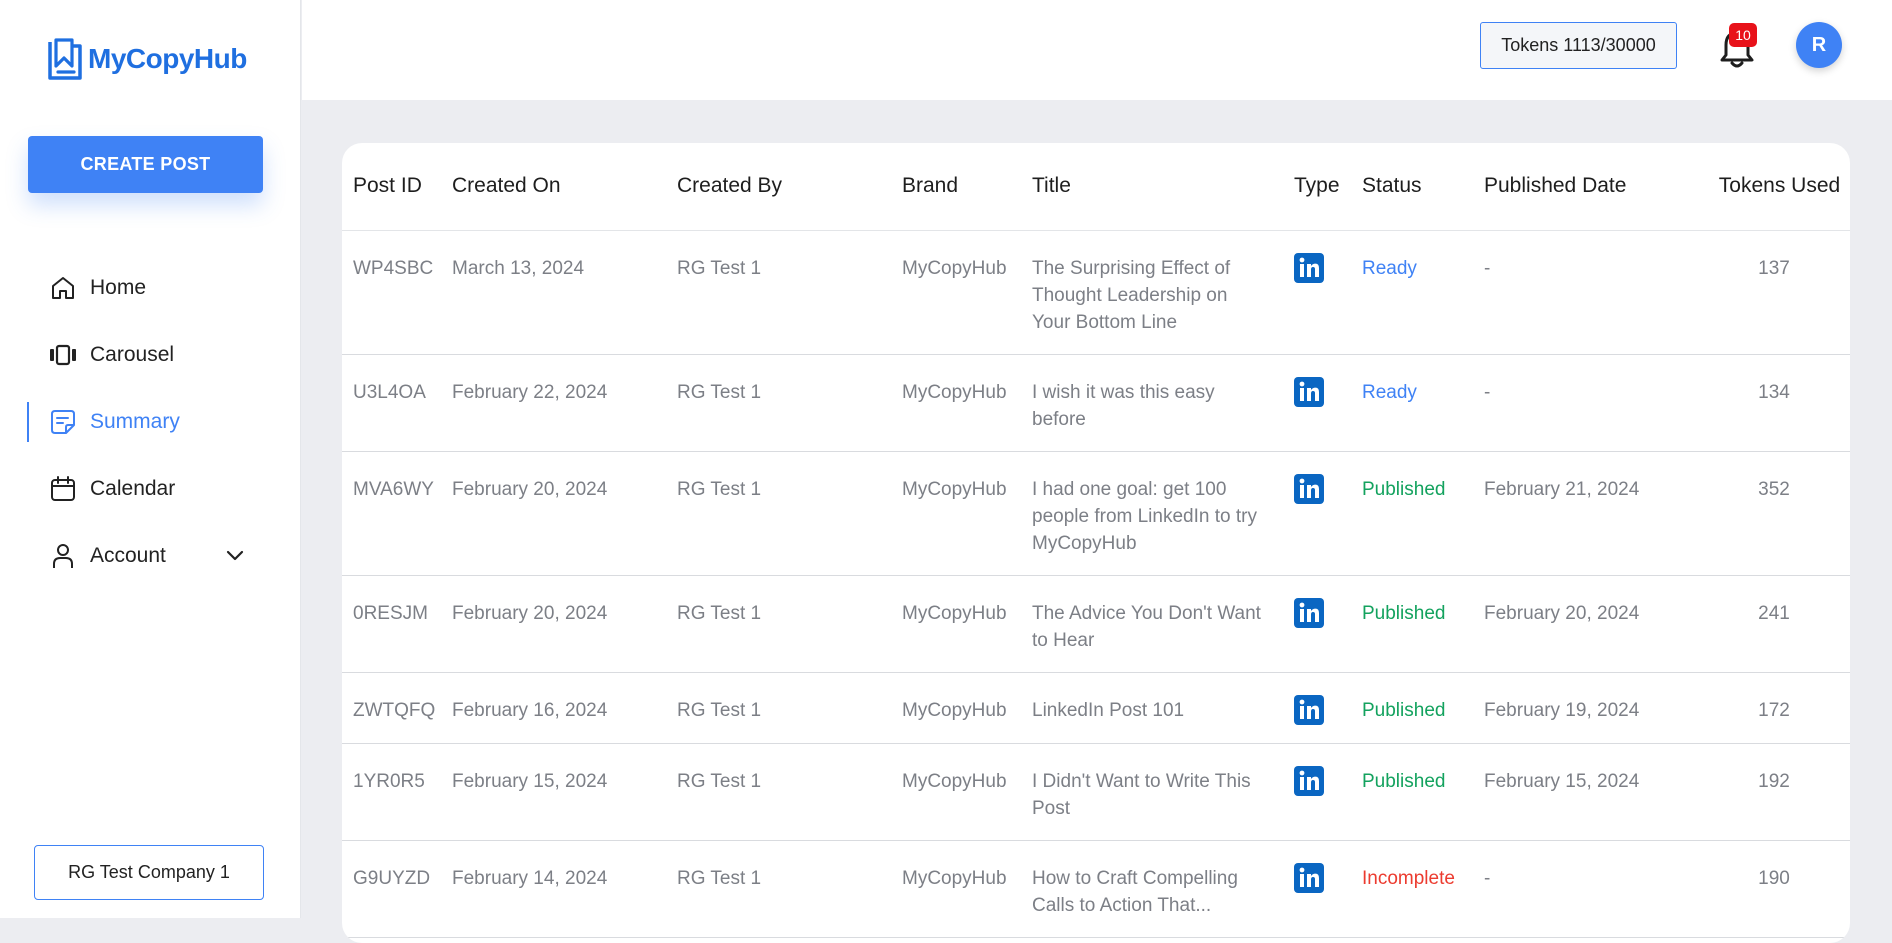 This screenshot has height=943, width=1892. What do you see at coordinates (1152, 403) in the screenshot?
I see `title-cell: I wish it was this easy before` at bounding box center [1152, 403].